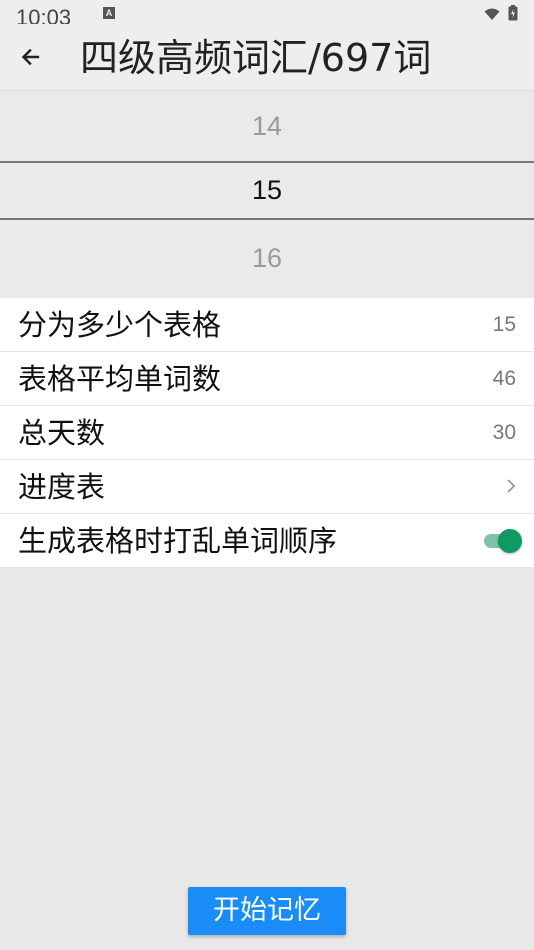  Describe the element at coordinates (510, 541) in the screenshot. I see `toggle-thumb` at that location.